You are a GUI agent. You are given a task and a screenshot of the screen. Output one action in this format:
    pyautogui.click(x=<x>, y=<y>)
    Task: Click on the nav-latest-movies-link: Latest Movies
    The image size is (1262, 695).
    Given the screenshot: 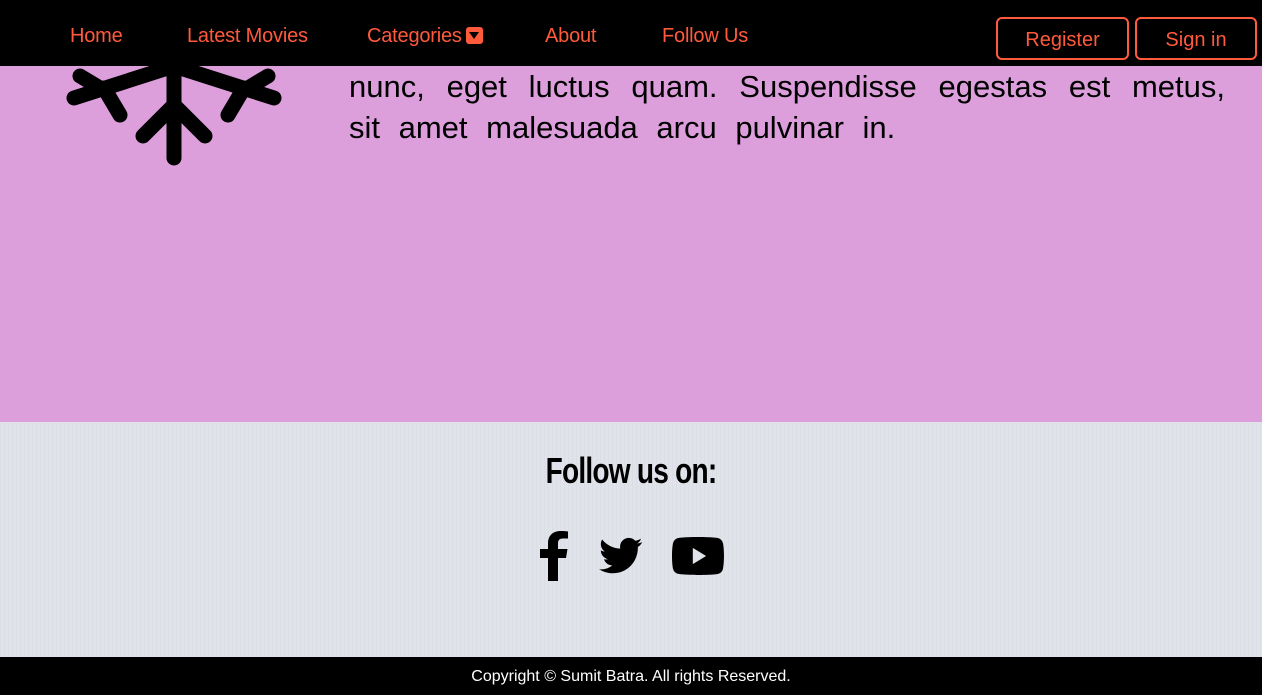 What is the action you would take?
    pyautogui.click(x=247, y=36)
    